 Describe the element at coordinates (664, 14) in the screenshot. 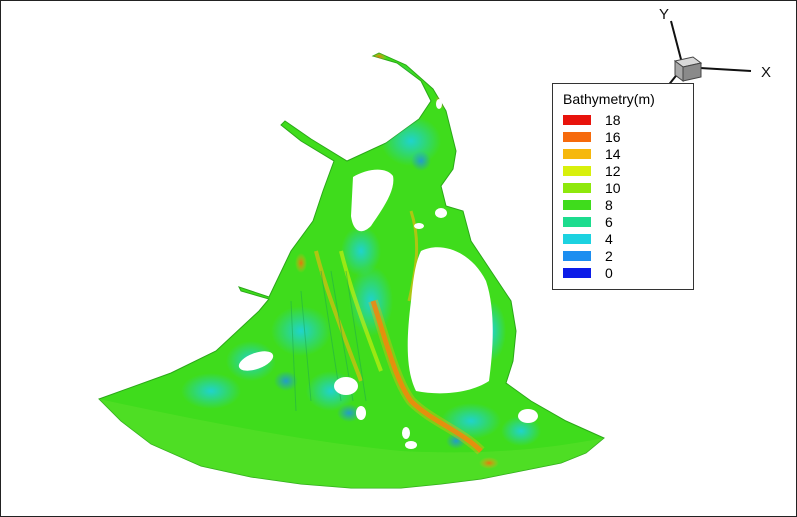

I see `axis-y-label: Y` at that location.